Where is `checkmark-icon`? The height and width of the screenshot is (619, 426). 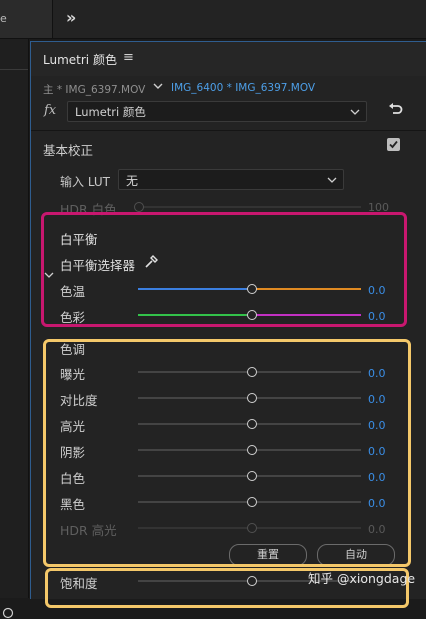 checkmark-icon is located at coordinates (393, 144).